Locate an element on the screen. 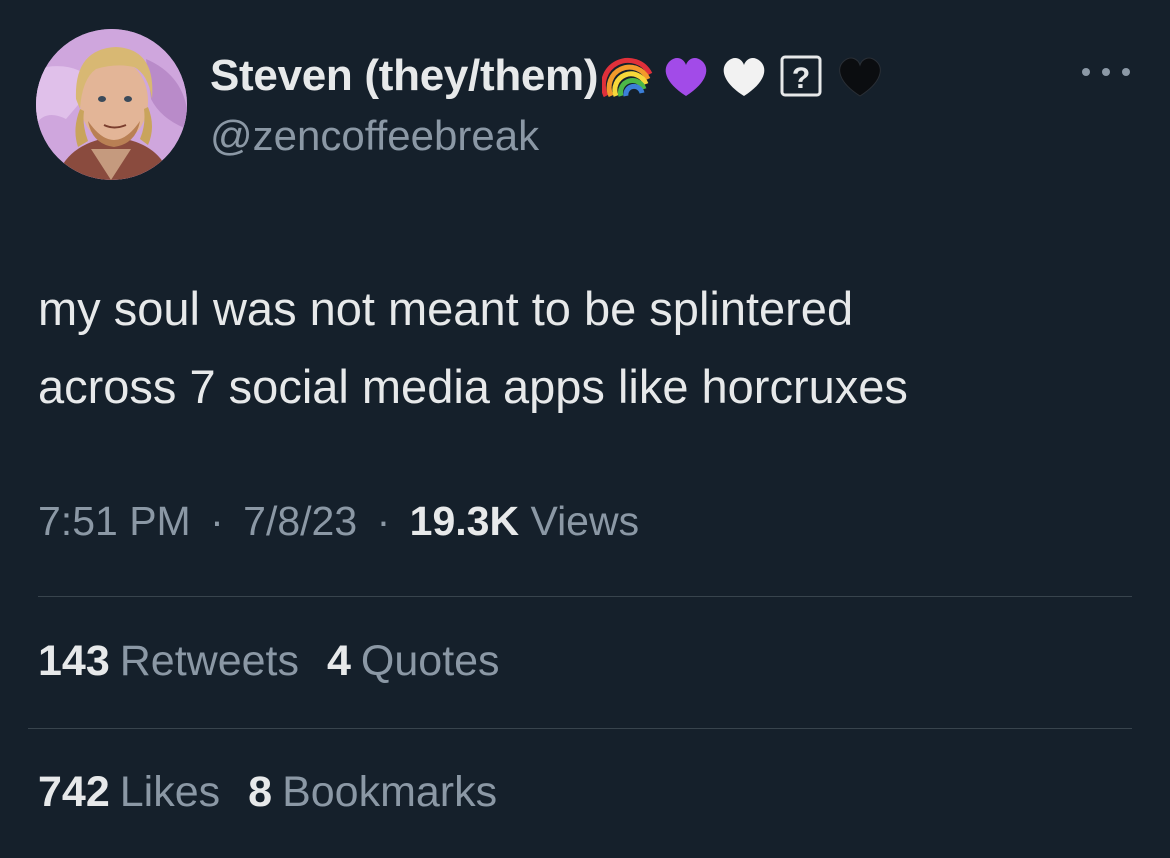  bookmarks-label: Bookmarks is located at coordinates (390, 792).